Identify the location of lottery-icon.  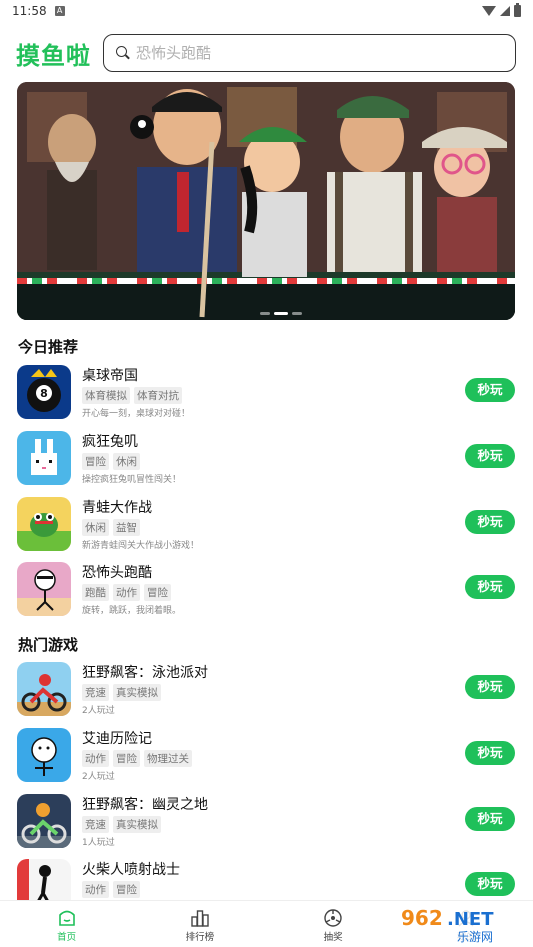
(333, 918).